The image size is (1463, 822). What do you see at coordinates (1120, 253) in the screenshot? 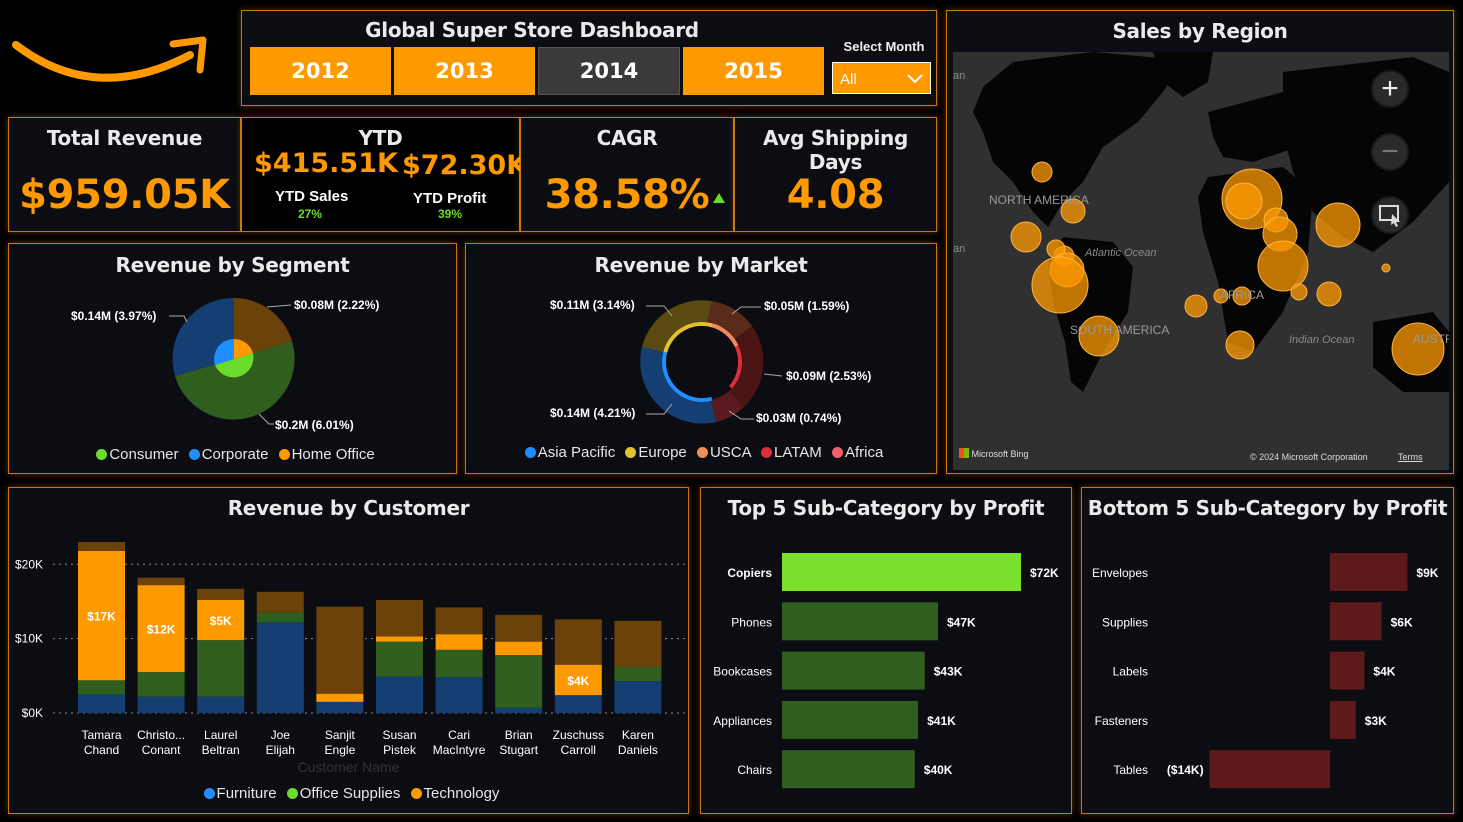
I see `map-label-atlantic: Atlantic Ocean` at bounding box center [1120, 253].